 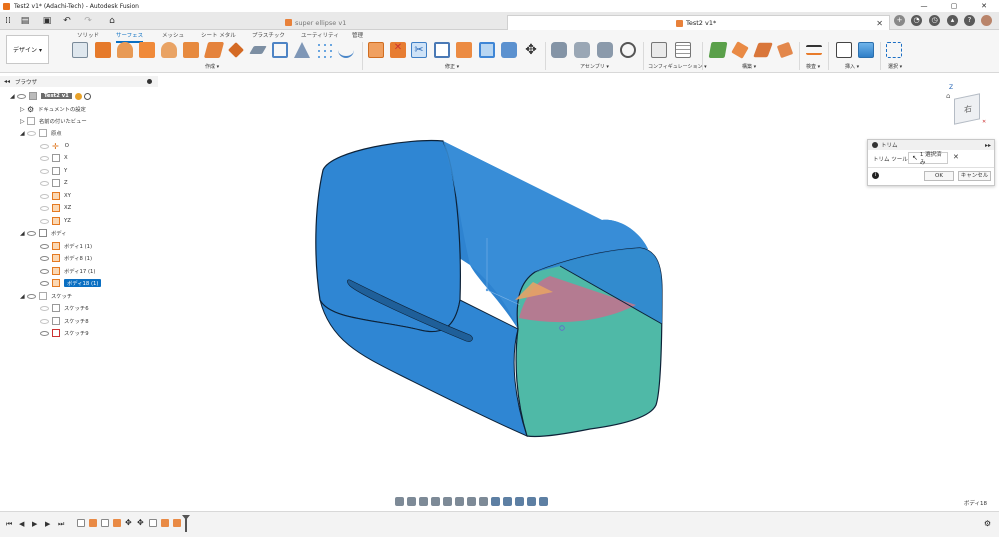 I want to click on tab-solid: ソリッド, so click(x=88, y=36).